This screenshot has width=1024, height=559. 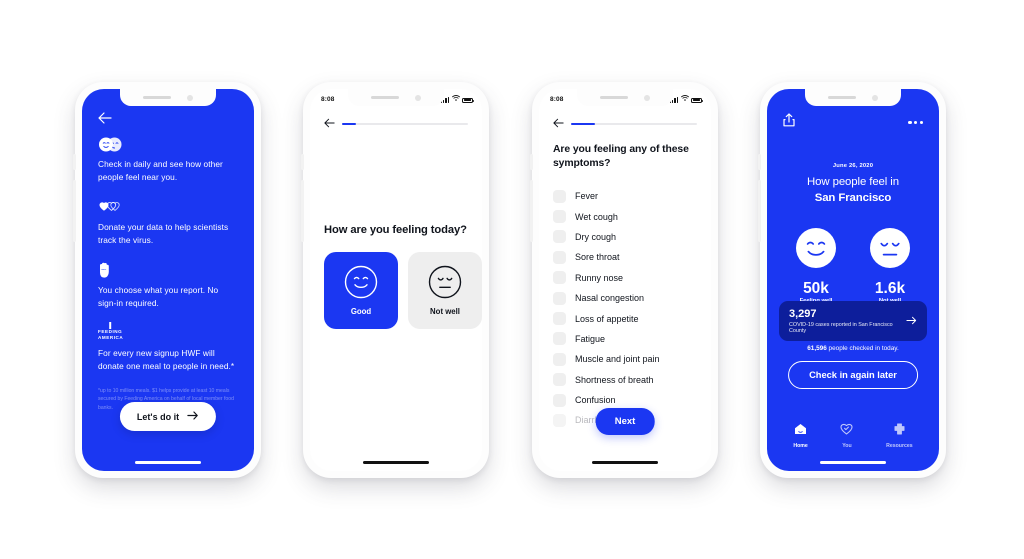 I want to click on lets-do-it-label: Let's do it, so click(x=158, y=416).